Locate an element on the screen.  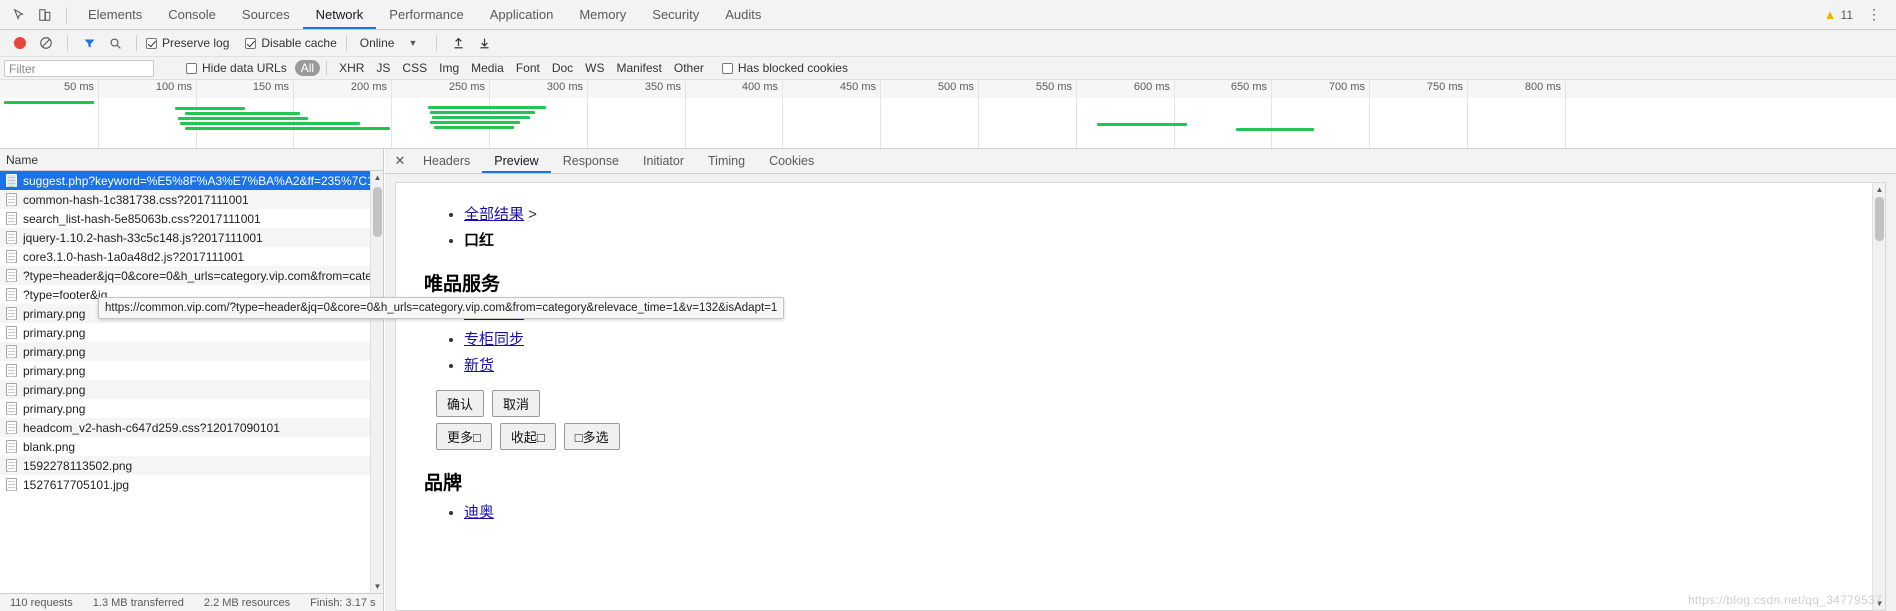
request-name: ?type=footer&jq is located at coordinates (65, 294).